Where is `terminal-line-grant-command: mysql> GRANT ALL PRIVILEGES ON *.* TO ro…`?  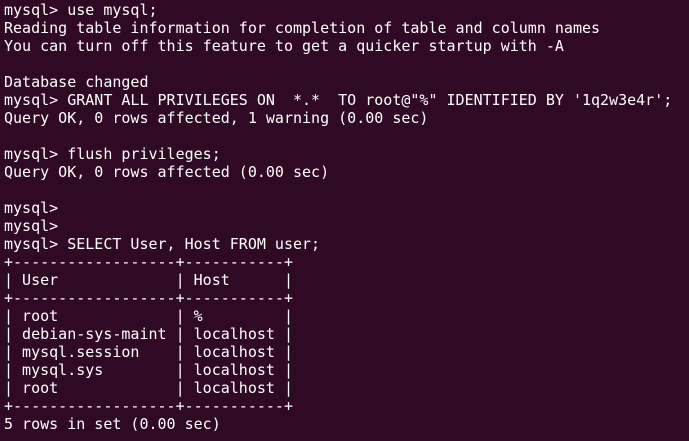 terminal-line-grant-command: mysql> GRANT ALL PRIVILEGES ON *.* TO ro… is located at coordinates (338, 100).